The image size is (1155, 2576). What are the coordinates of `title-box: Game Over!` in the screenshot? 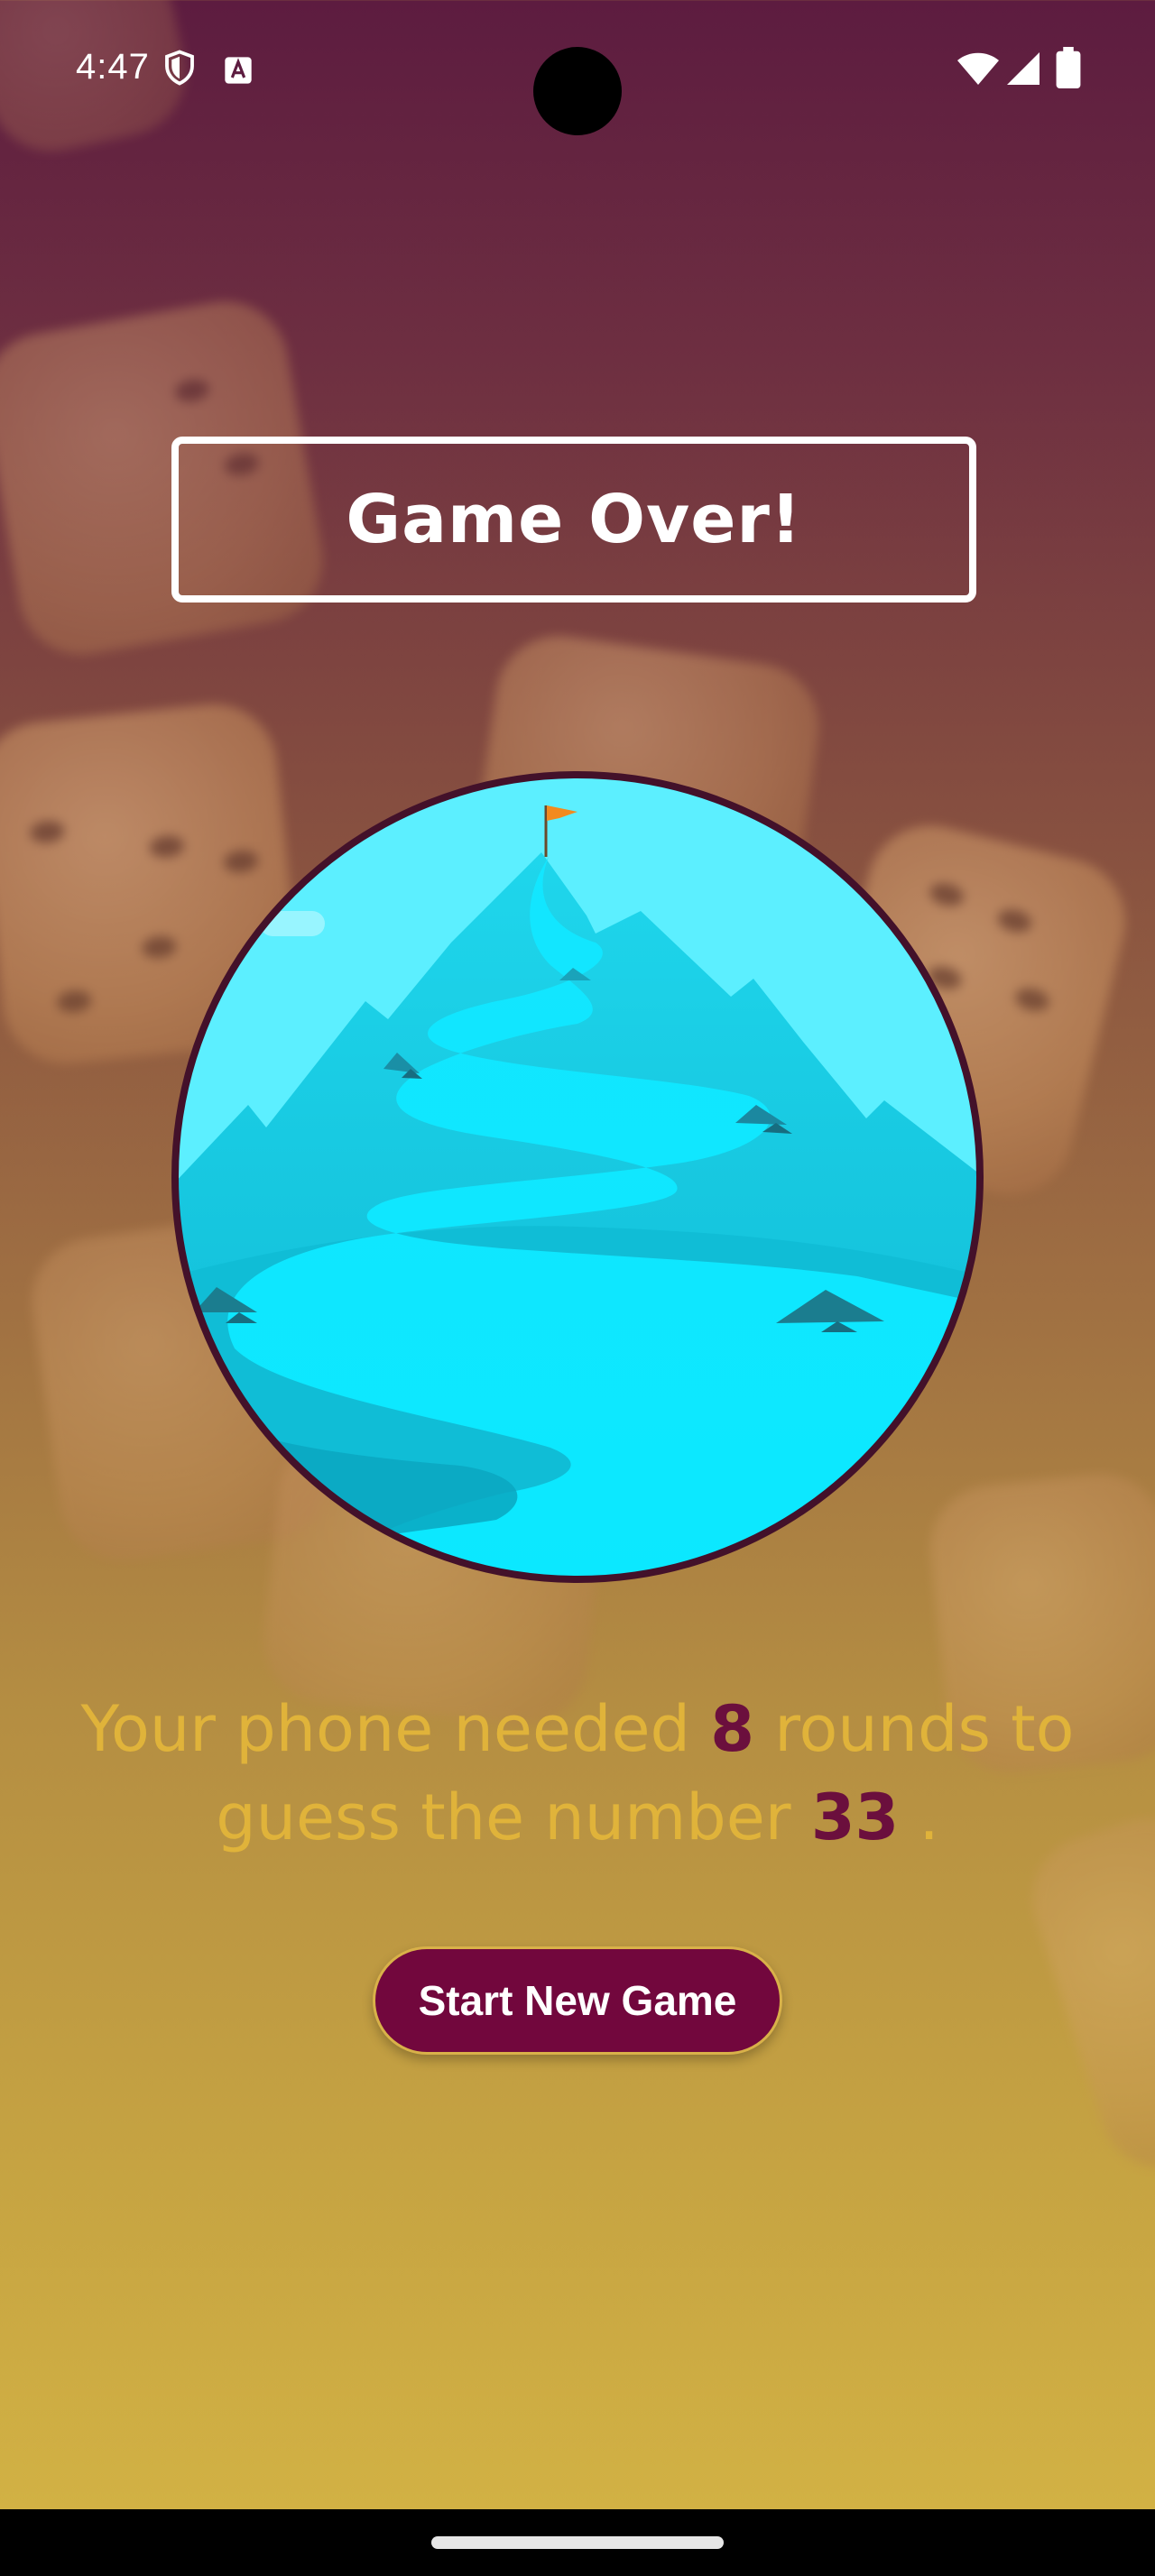 It's located at (573, 520).